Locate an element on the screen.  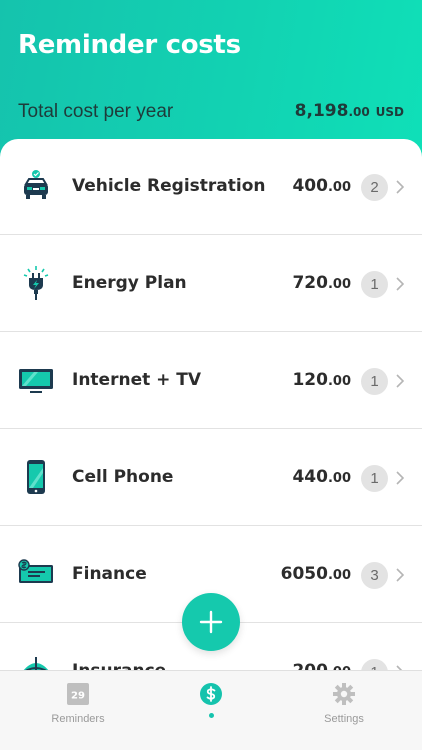
car-icon is located at coordinates (36, 184).